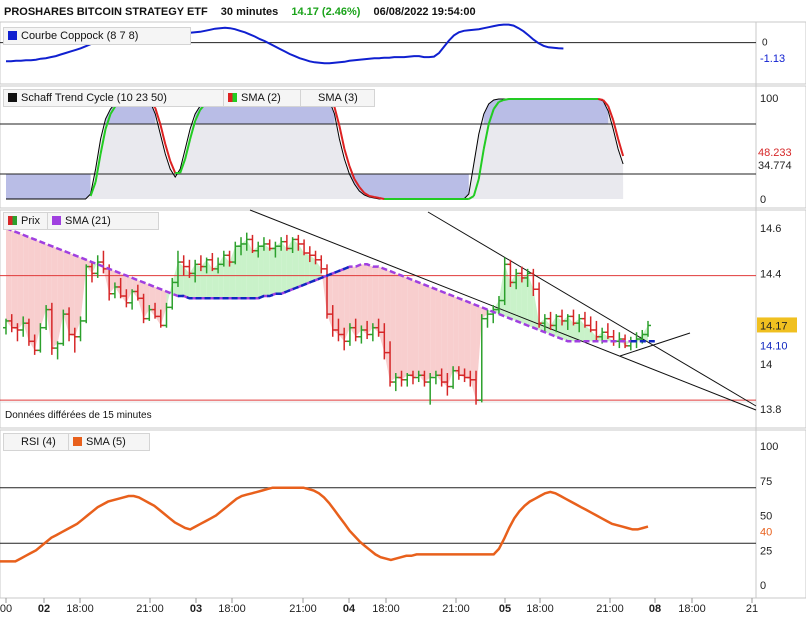 The image size is (806, 618). I want to click on instrument-name: PROSHARES BITCOIN STRATEGY ETF, so click(106, 12).